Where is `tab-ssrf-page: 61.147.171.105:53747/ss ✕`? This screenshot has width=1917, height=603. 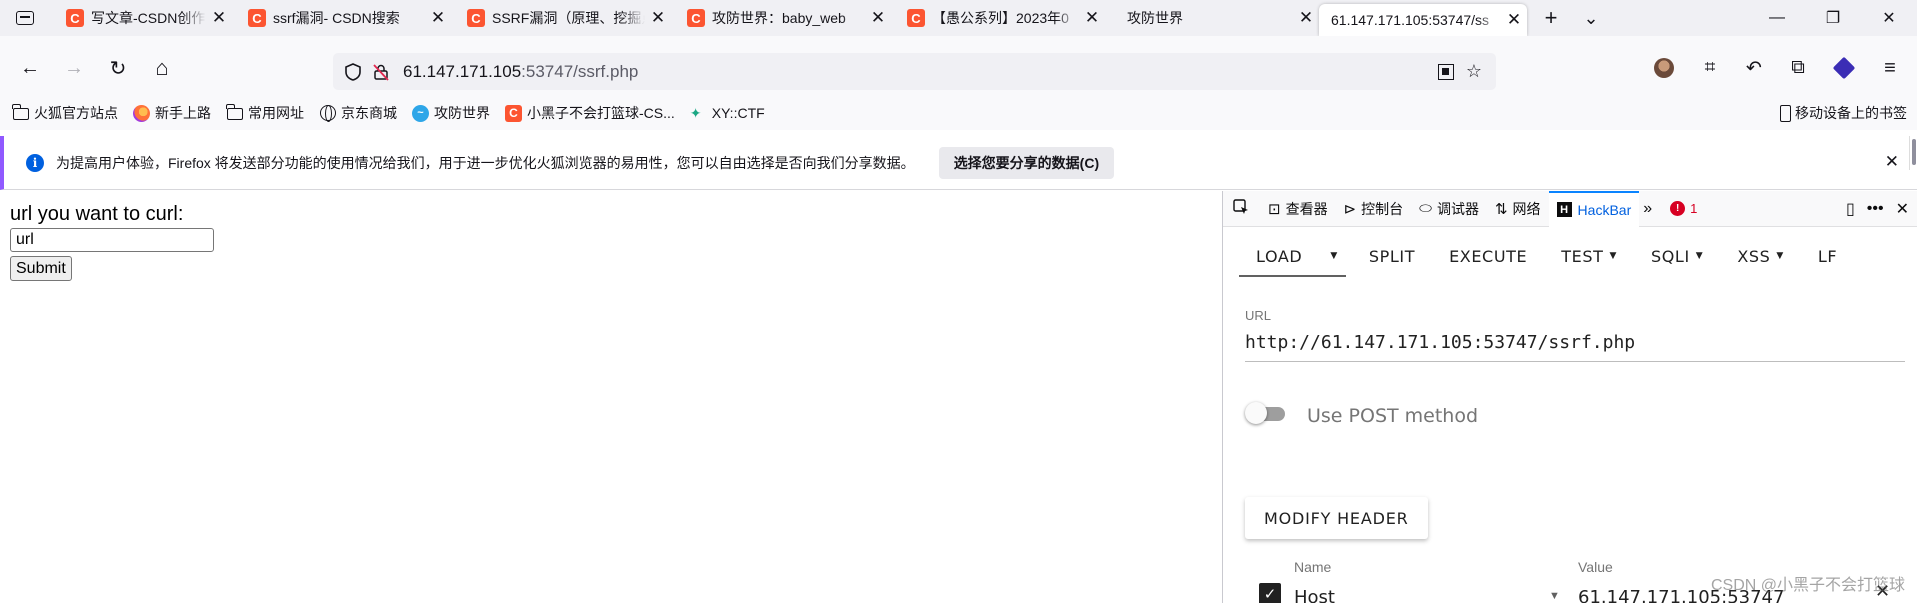 tab-ssrf-page: 61.147.171.105:53747/ss ✕ is located at coordinates (1423, 20).